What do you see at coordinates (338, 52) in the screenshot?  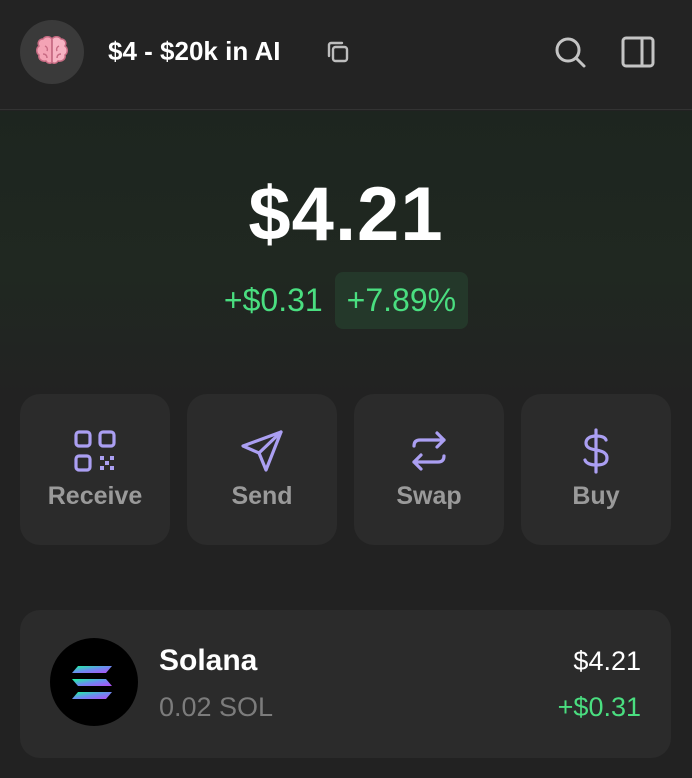 I see `copy-icon` at bounding box center [338, 52].